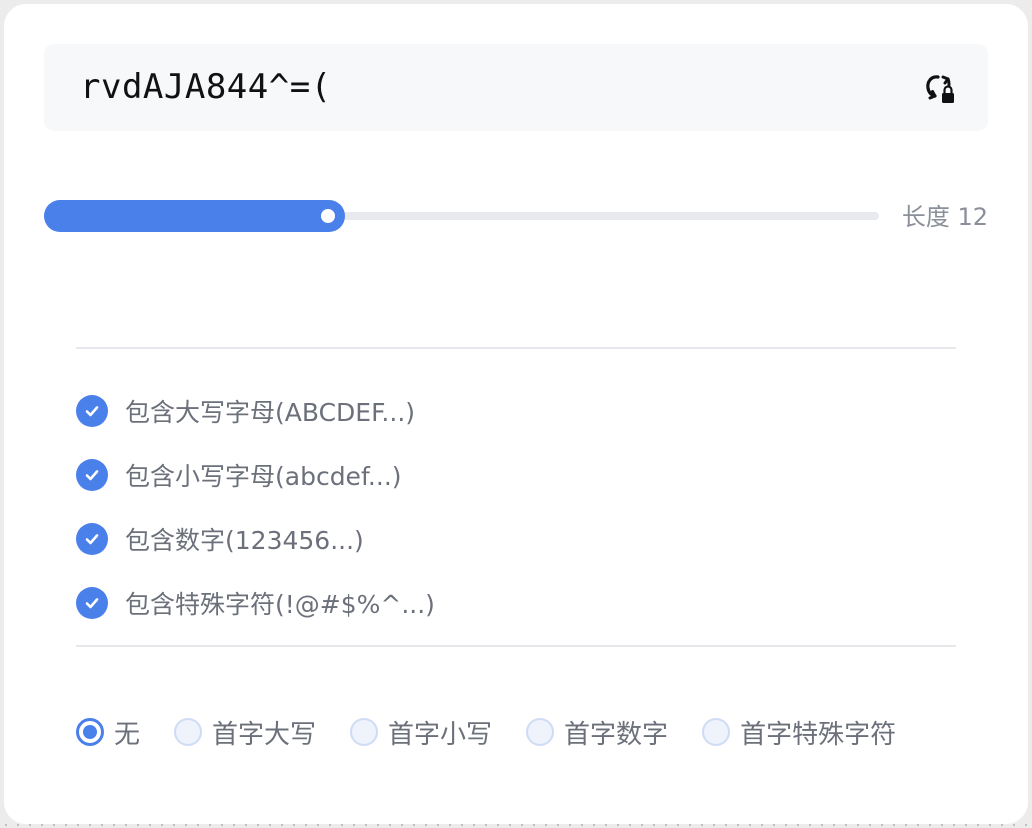  I want to click on option-lowercase: 包含小写字母(abcdef...), so click(255, 475).